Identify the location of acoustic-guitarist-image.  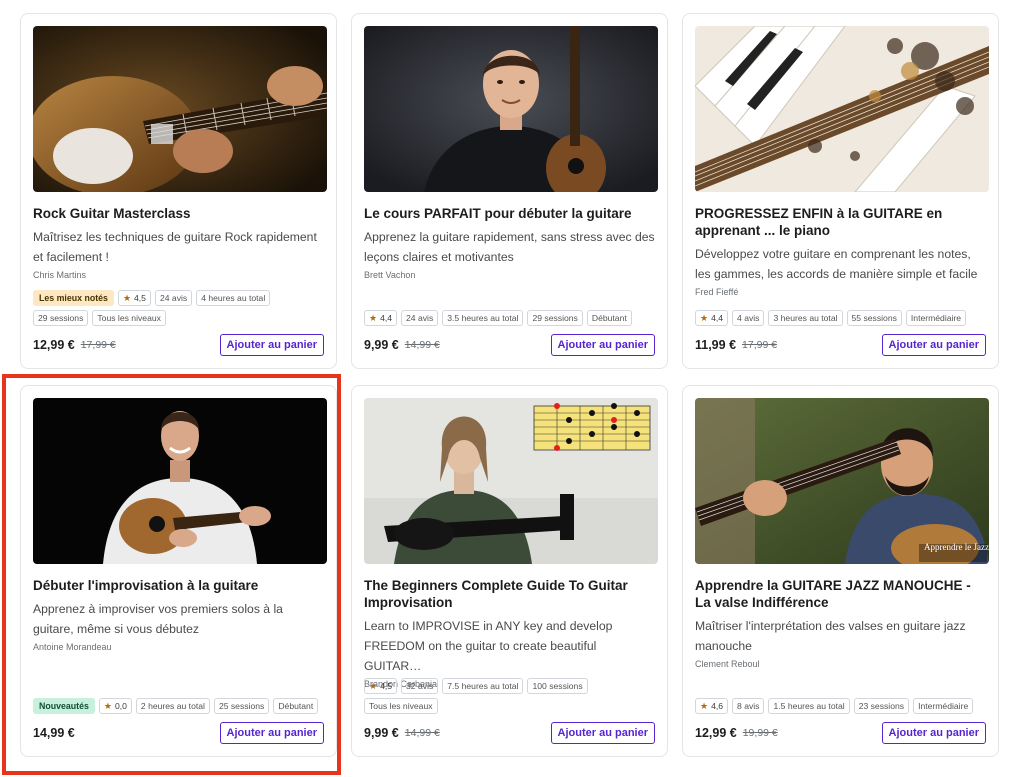
(180, 481).